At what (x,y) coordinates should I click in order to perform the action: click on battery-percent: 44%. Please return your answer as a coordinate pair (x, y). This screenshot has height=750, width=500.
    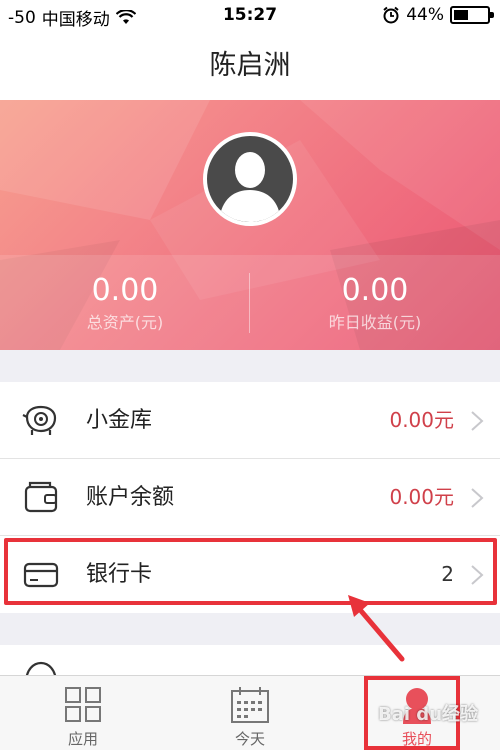
    Looking at the image, I should click on (425, 15).